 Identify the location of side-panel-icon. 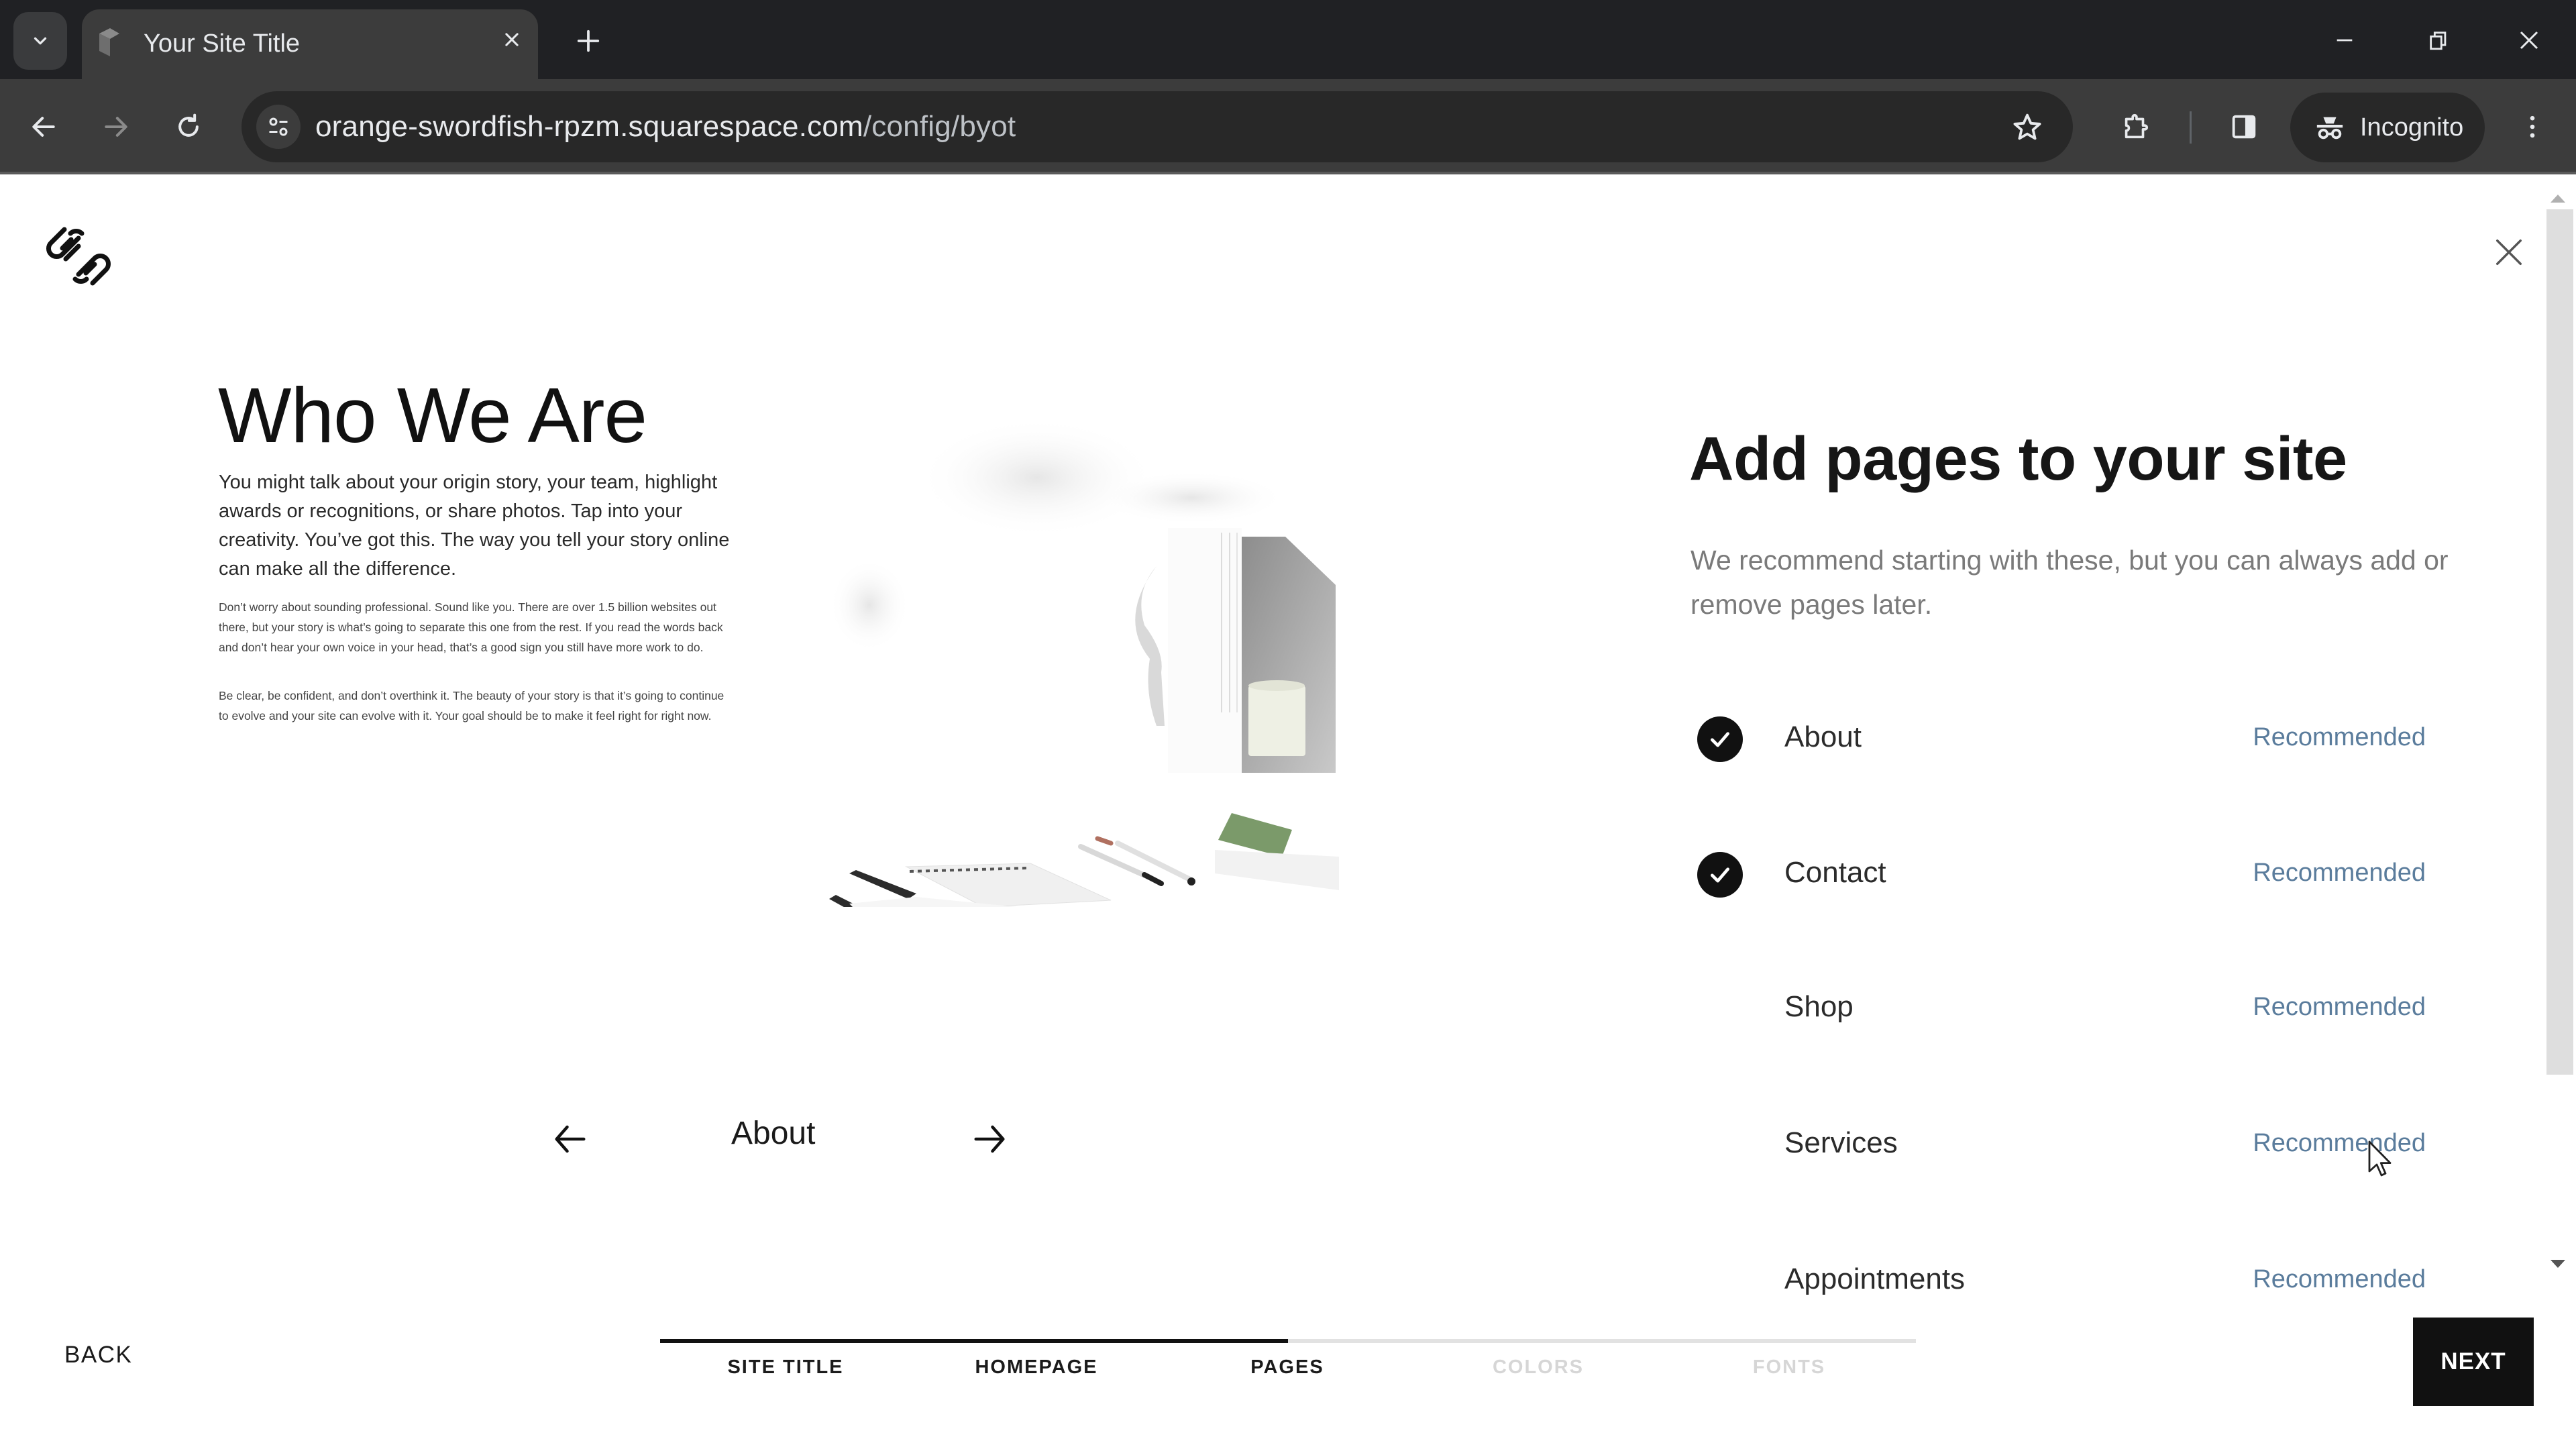
(2244, 127).